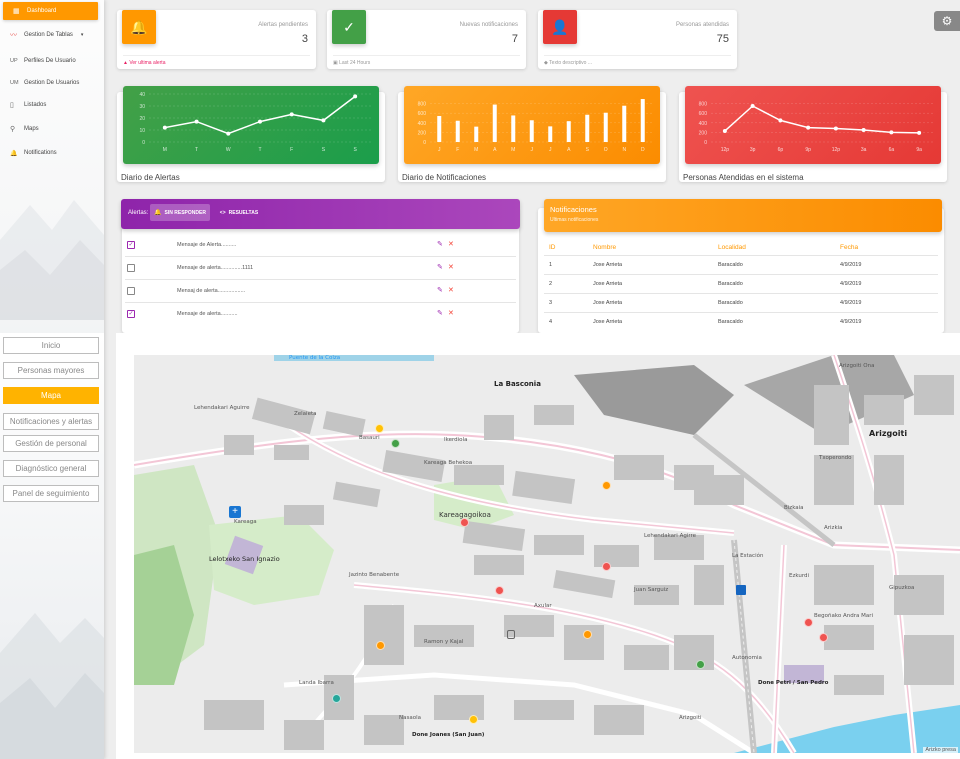 Image resolution: width=960 pixels, height=759 pixels. What do you see at coordinates (722, 39) in the screenshot?
I see `stat-value: 75` at bounding box center [722, 39].